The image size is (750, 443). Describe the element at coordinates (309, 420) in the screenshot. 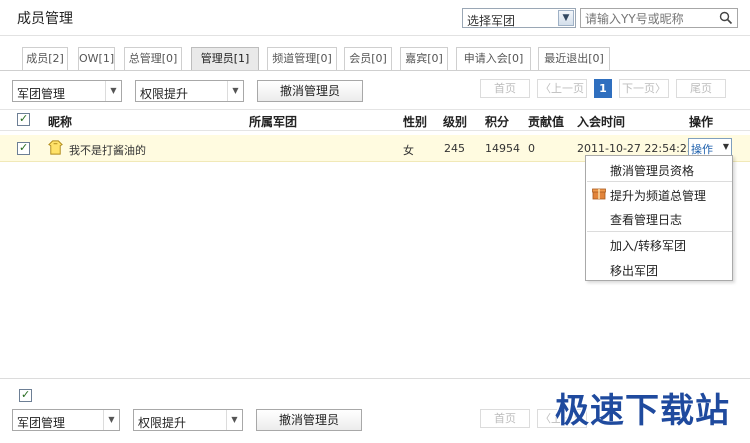

I see `bottom-revoke-admin-button: 撤消管理员` at that location.